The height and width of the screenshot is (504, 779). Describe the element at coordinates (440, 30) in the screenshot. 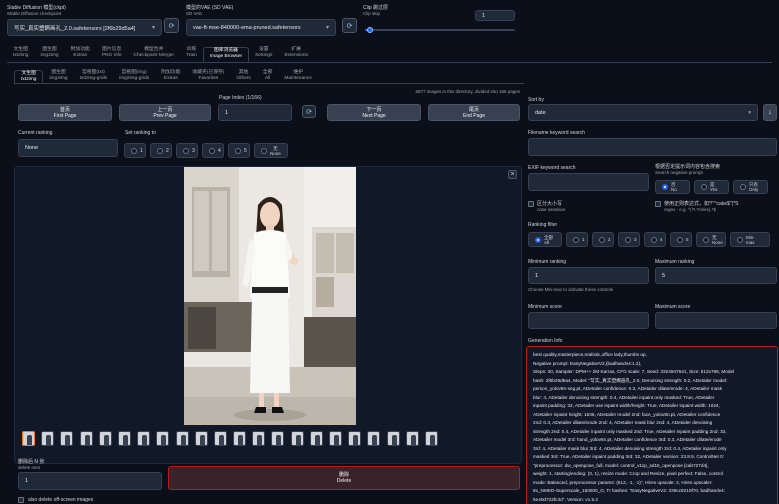

I see `clip-skip-slider` at that location.